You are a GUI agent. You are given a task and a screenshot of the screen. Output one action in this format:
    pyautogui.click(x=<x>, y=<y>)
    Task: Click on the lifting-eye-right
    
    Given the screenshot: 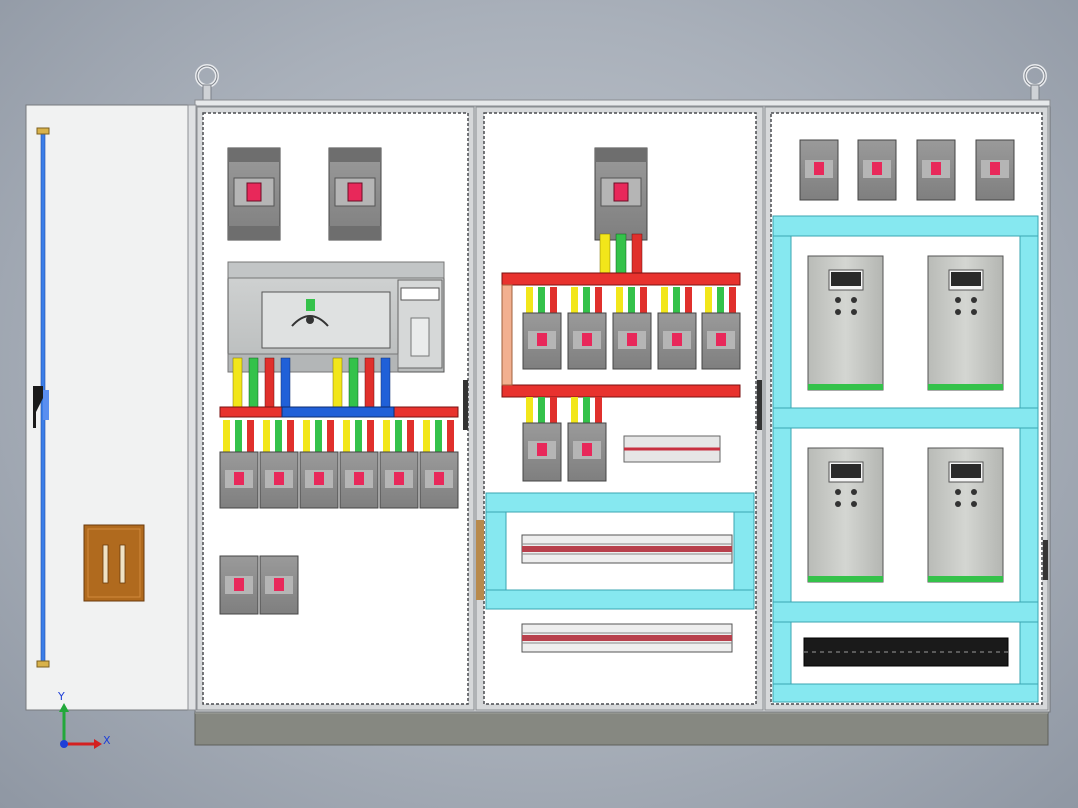 What is the action you would take?
    pyautogui.click(x=1035, y=83)
    